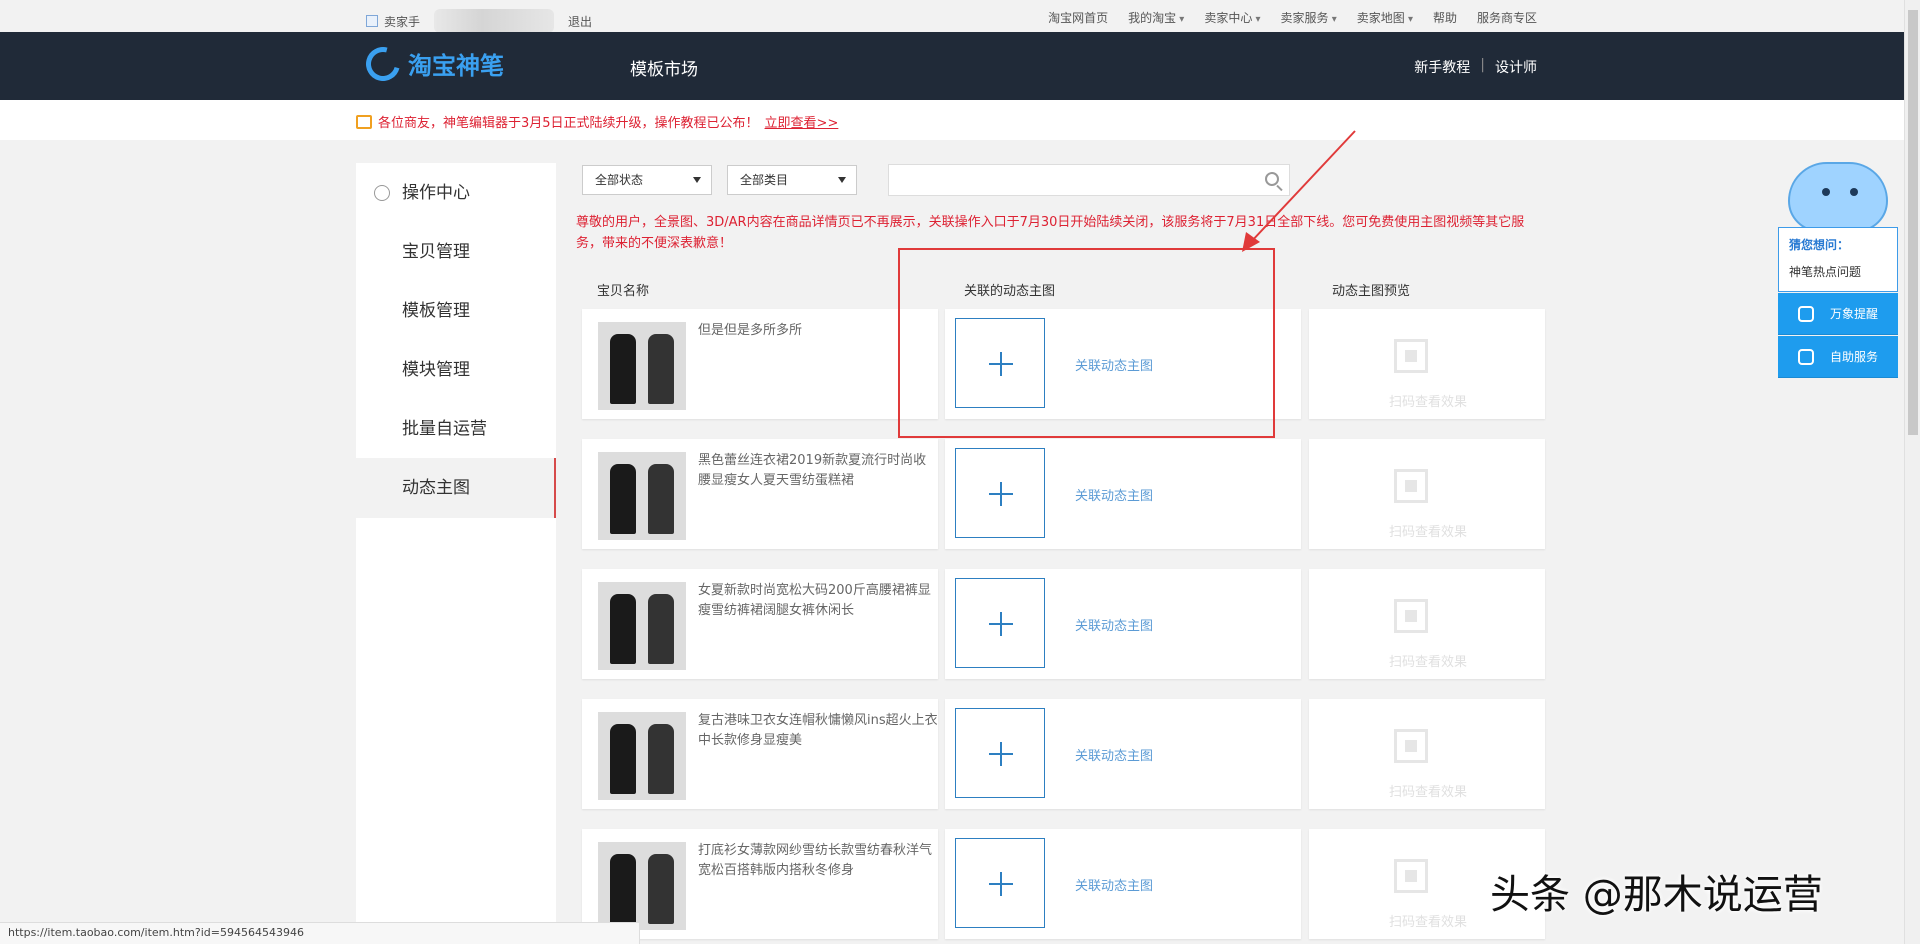 Image resolution: width=1920 pixels, height=944 pixels. Describe the element at coordinates (952, 120) in the screenshot. I see `notice-bar: 各位商友，神笔编辑器于3月5日正式陆续升级，操作教程已公布！ 立即查看>>` at that location.